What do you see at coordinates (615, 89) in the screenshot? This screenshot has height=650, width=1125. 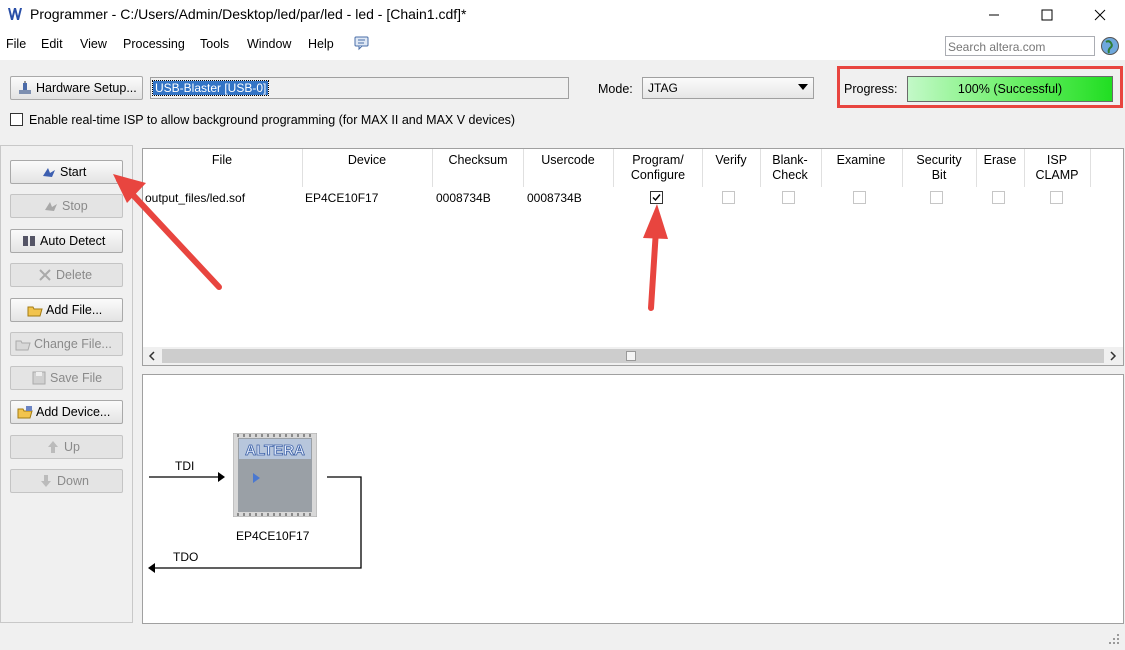 I see `mode-label: Mode:` at bounding box center [615, 89].